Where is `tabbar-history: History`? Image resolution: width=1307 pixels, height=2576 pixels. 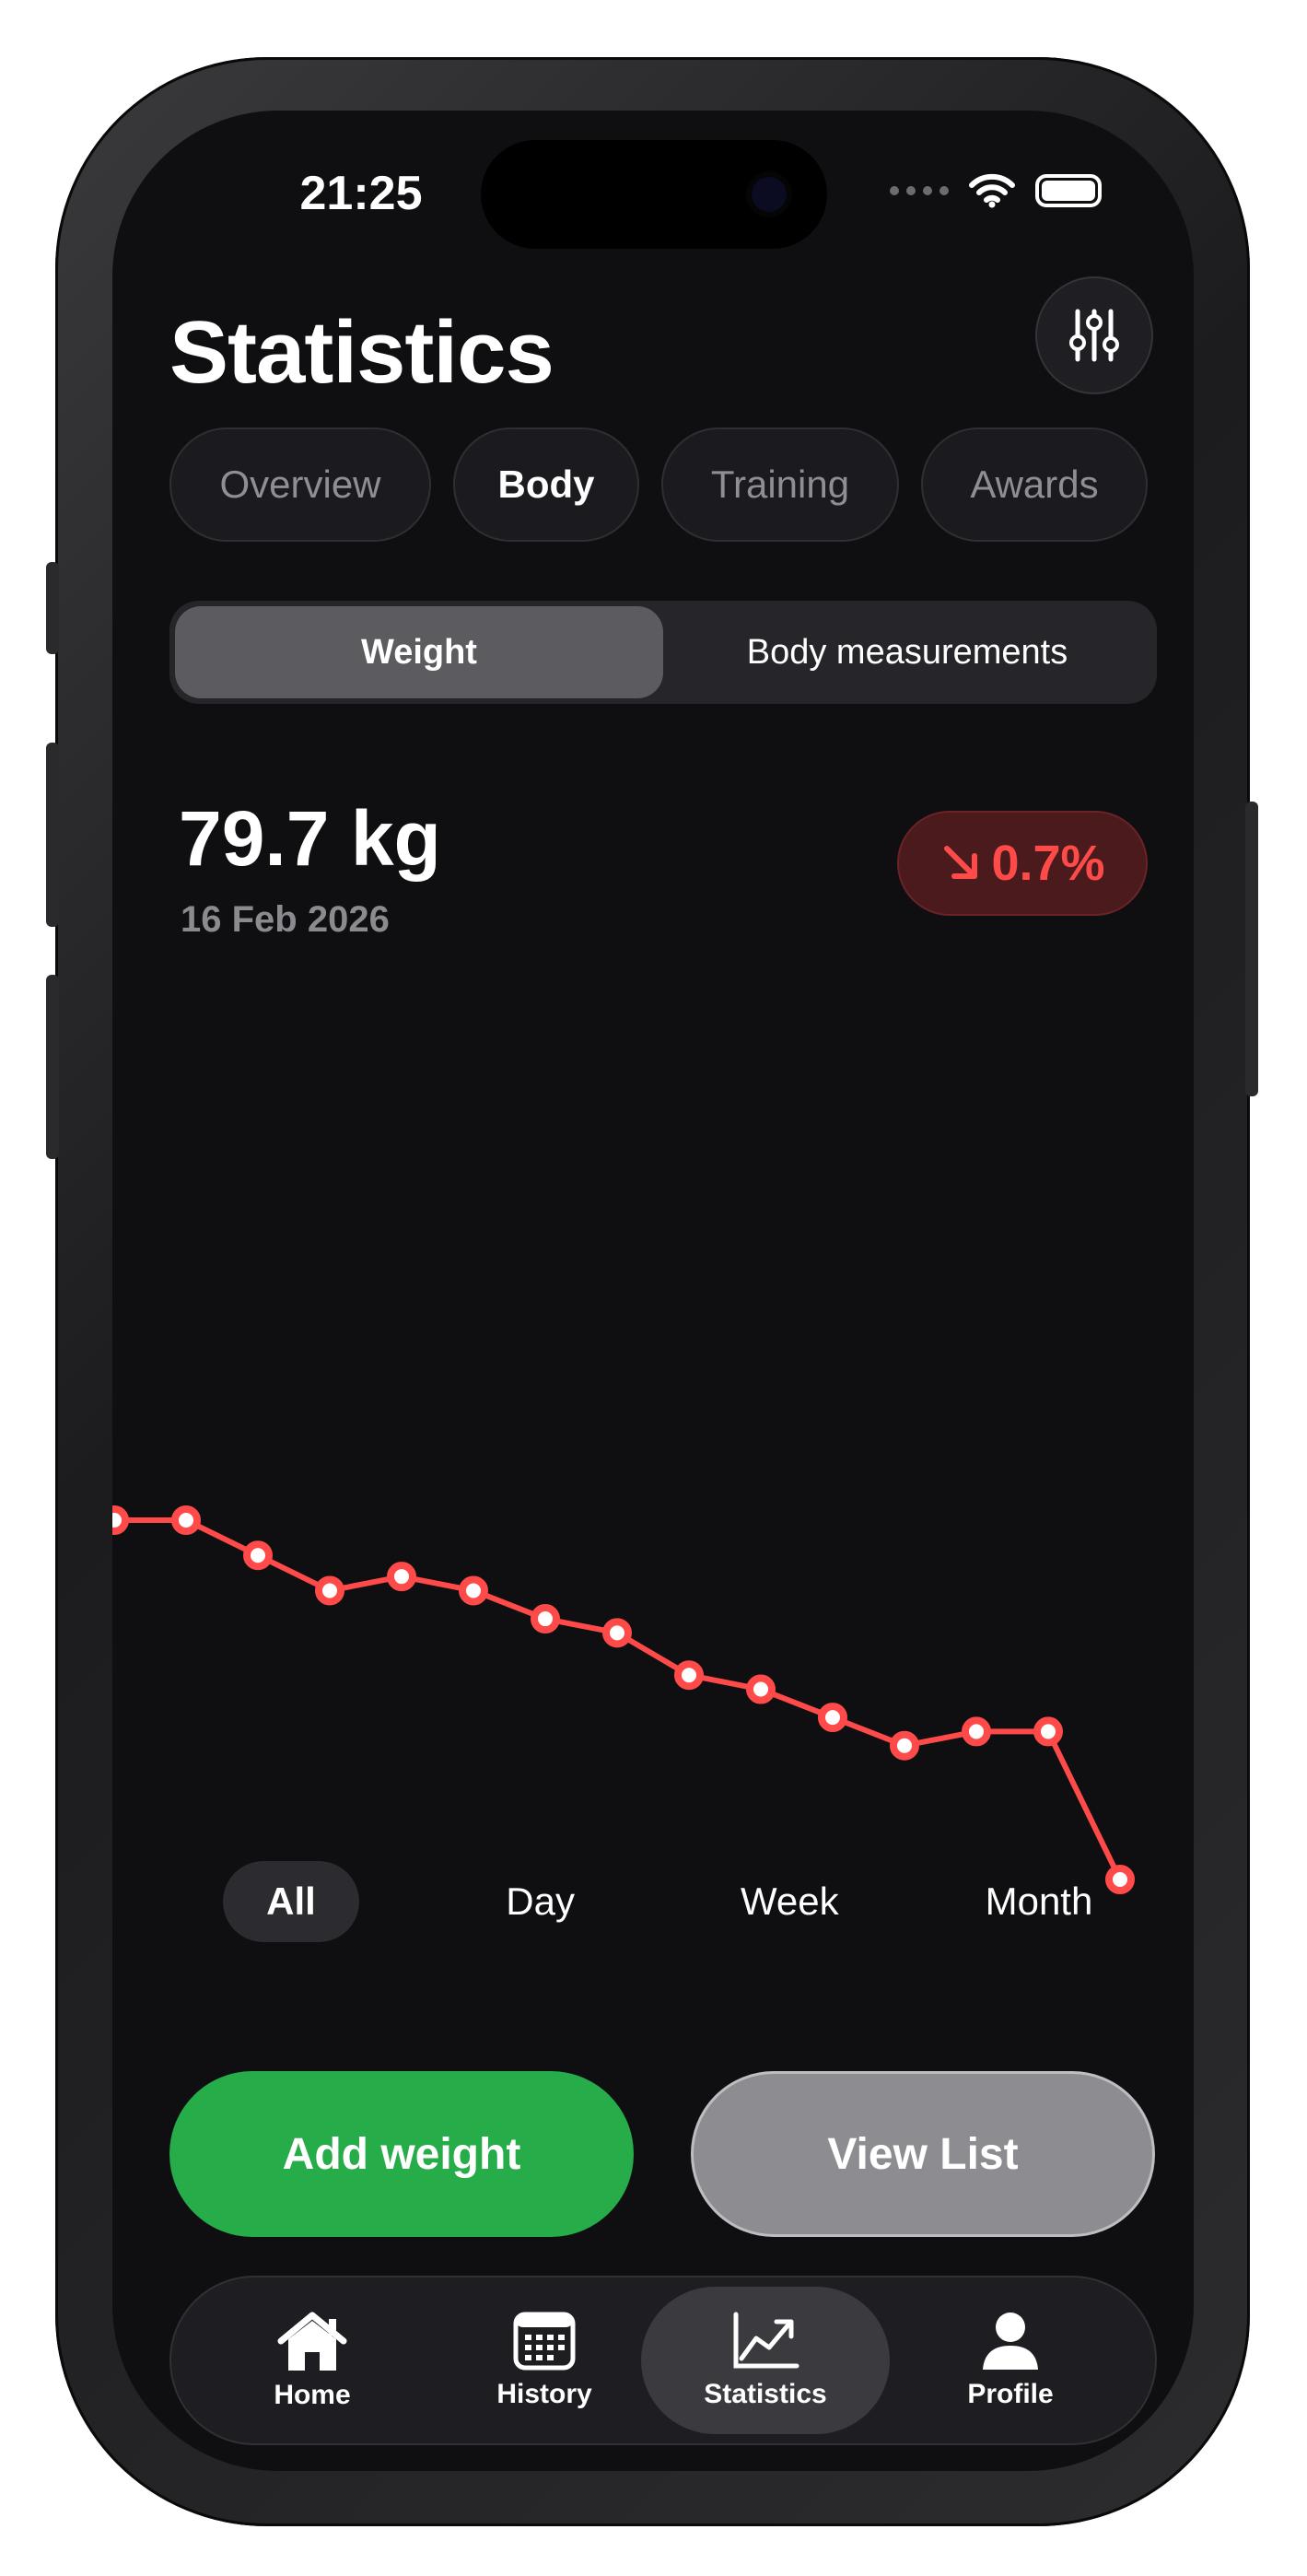 tabbar-history: History is located at coordinates (544, 2360).